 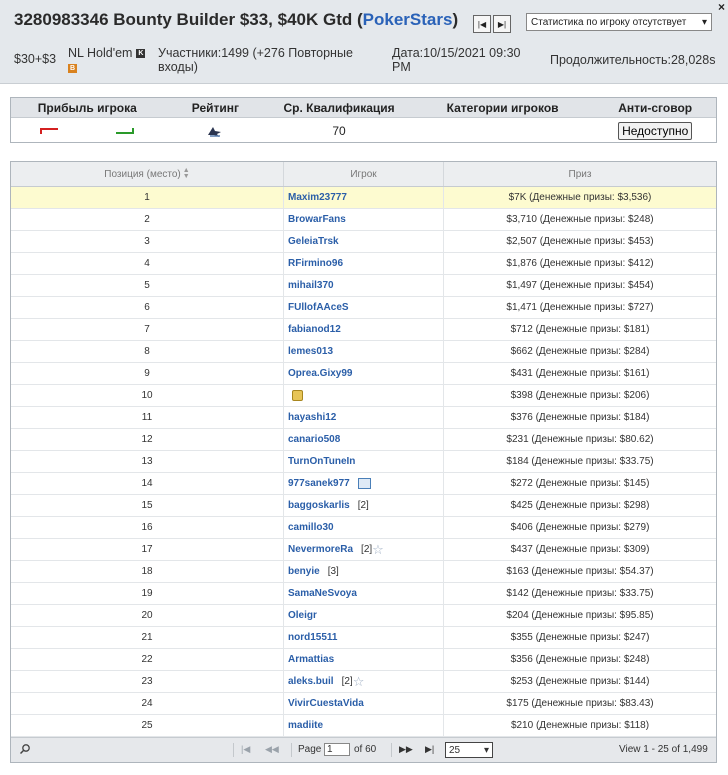 I want to click on table-row: 2 BrowarFans $3,710 (Денежные призы: $248), so click(x=363, y=220).